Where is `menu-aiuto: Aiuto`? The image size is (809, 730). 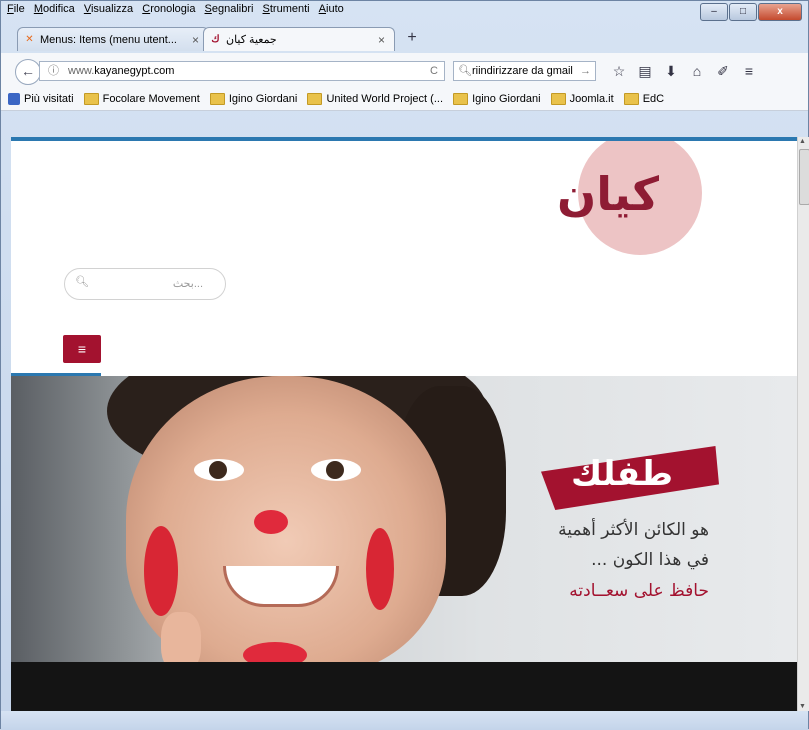
menu-aiuto: Aiuto is located at coordinates (331, 9).